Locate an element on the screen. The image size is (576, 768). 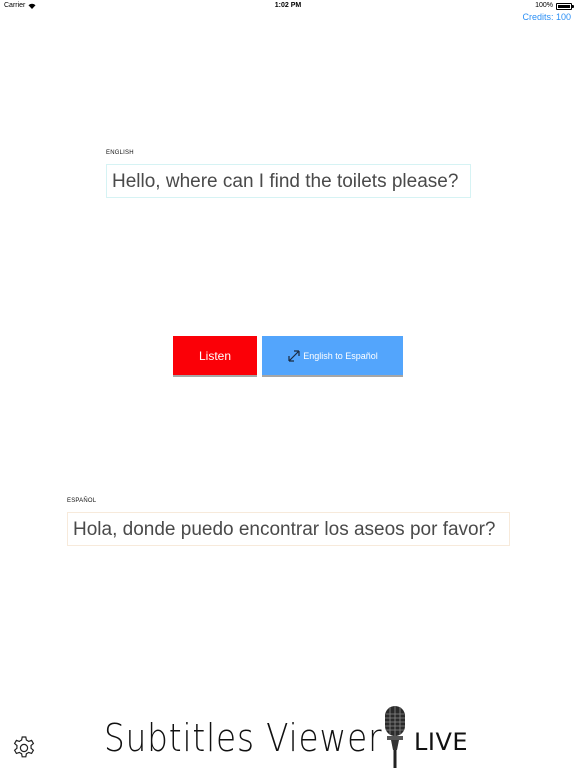
logo-title: Subtitles Viewer is located at coordinates (243, 738).